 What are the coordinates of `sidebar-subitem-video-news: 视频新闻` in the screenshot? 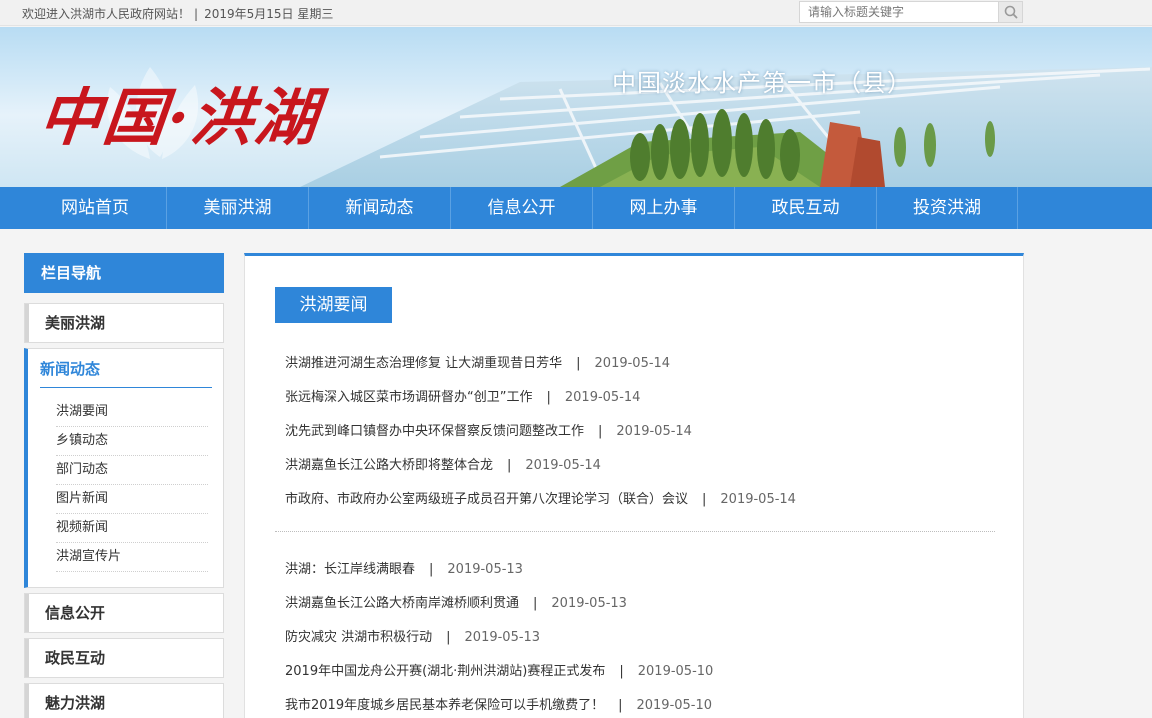 It's located at (132, 528).